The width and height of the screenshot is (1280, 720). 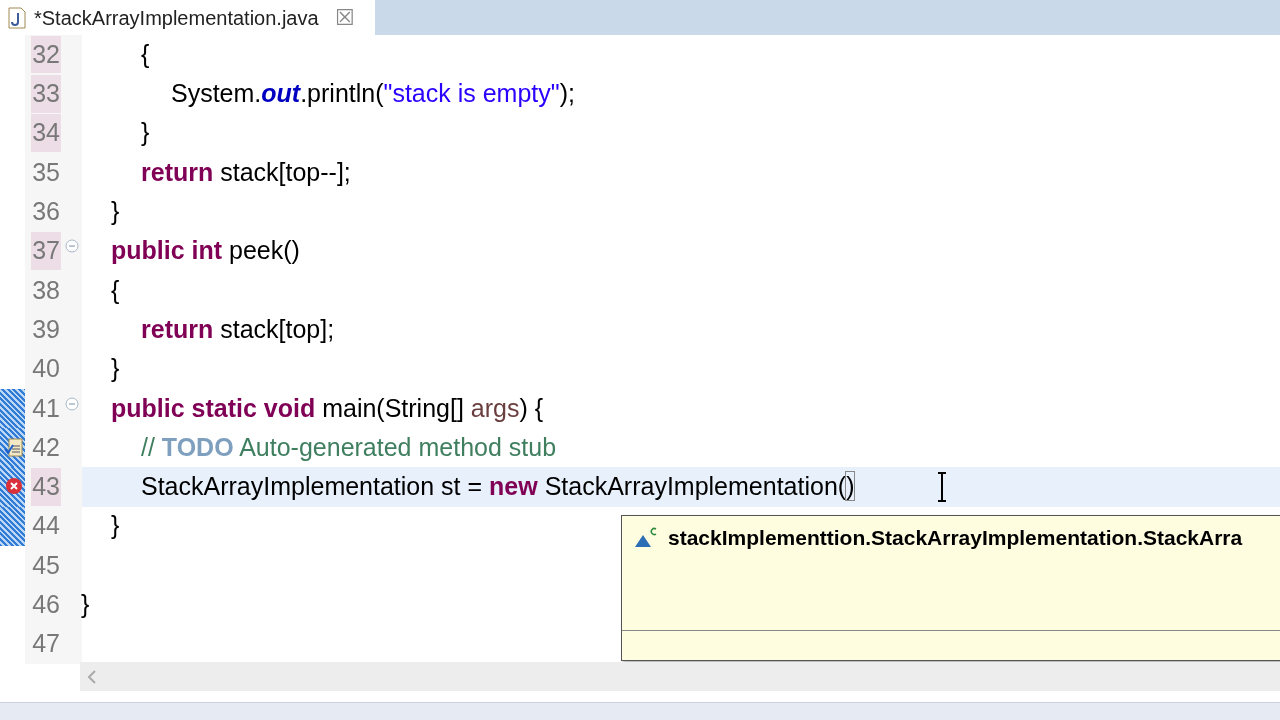 I want to click on line-number: 33, so click(x=46, y=94).